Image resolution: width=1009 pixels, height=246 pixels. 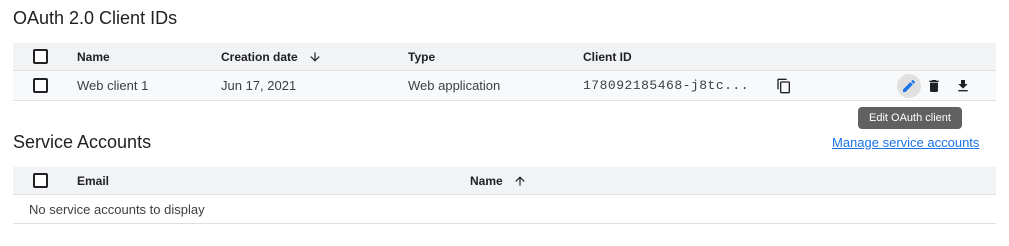 I want to click on empty-state-label: No service accounts to display, so click(x=117, y=209).